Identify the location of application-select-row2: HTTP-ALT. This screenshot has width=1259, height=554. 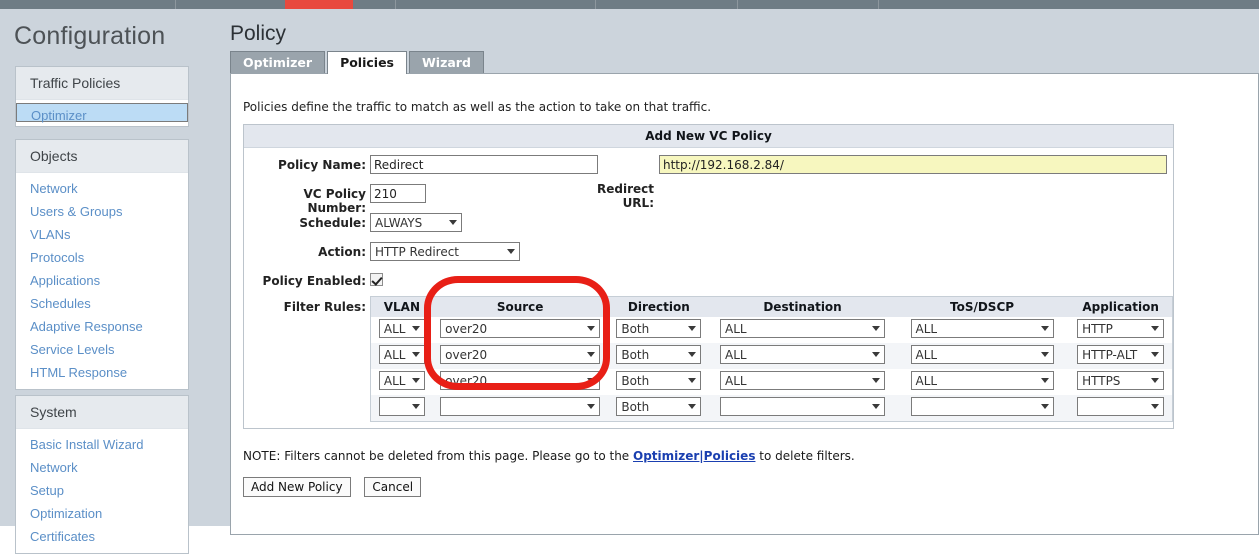
(1121, 354).